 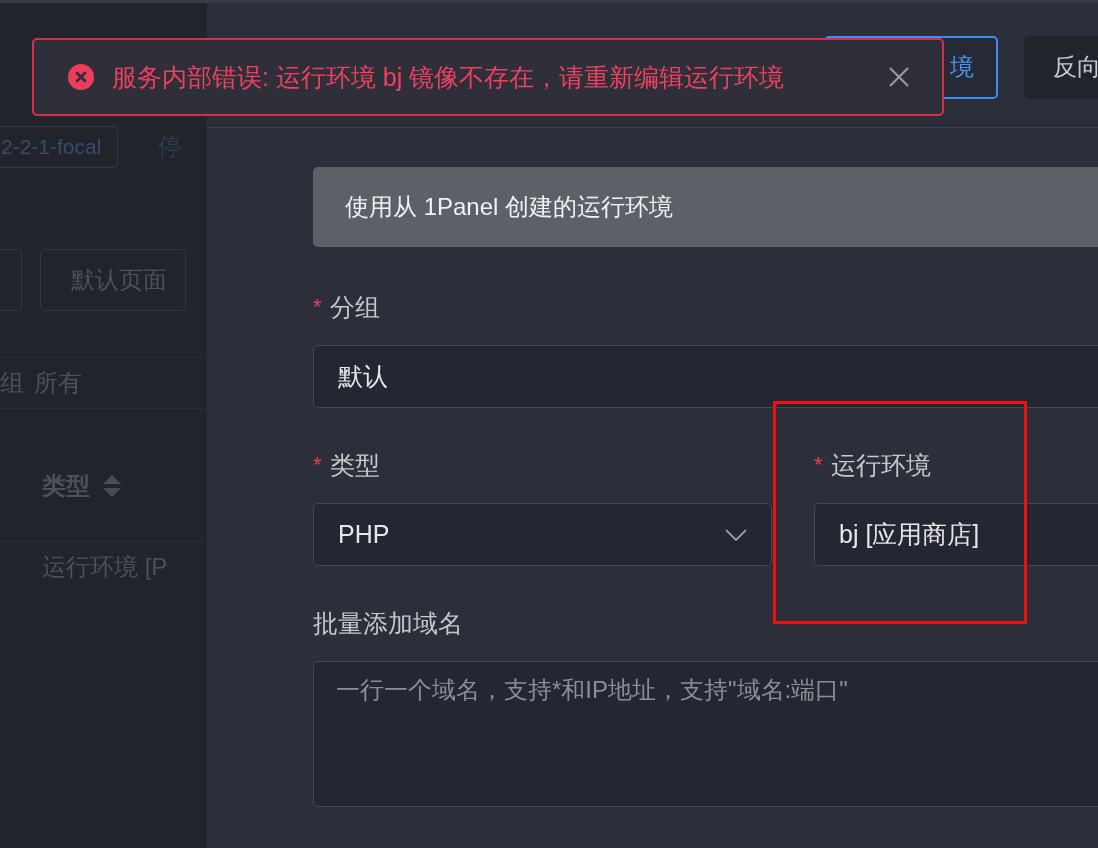 I want to click on error-message: 服务内部错误: 运行环境 bj 镜像不存在，请重新编辑运行环境, so click(x=449, y=77).